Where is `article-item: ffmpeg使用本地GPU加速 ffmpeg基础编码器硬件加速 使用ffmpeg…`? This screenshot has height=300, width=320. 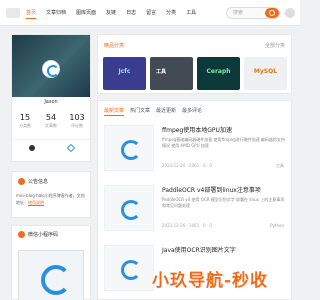 article-item: ffmpeg使用本地GPU加速 ffmpeg基础编码器硬件加速 使用ffmpeg… is located at coordinates (195, 151).